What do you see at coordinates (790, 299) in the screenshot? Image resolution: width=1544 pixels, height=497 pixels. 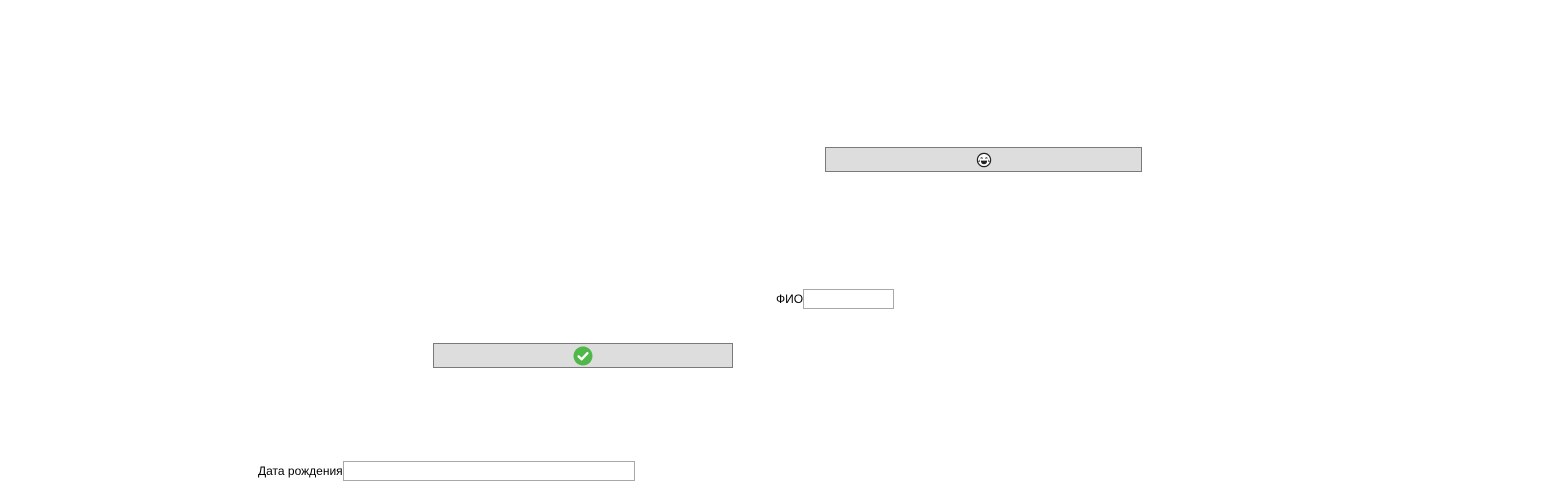 I see `fio-label: ФИО` at bounding box center [790, 299].